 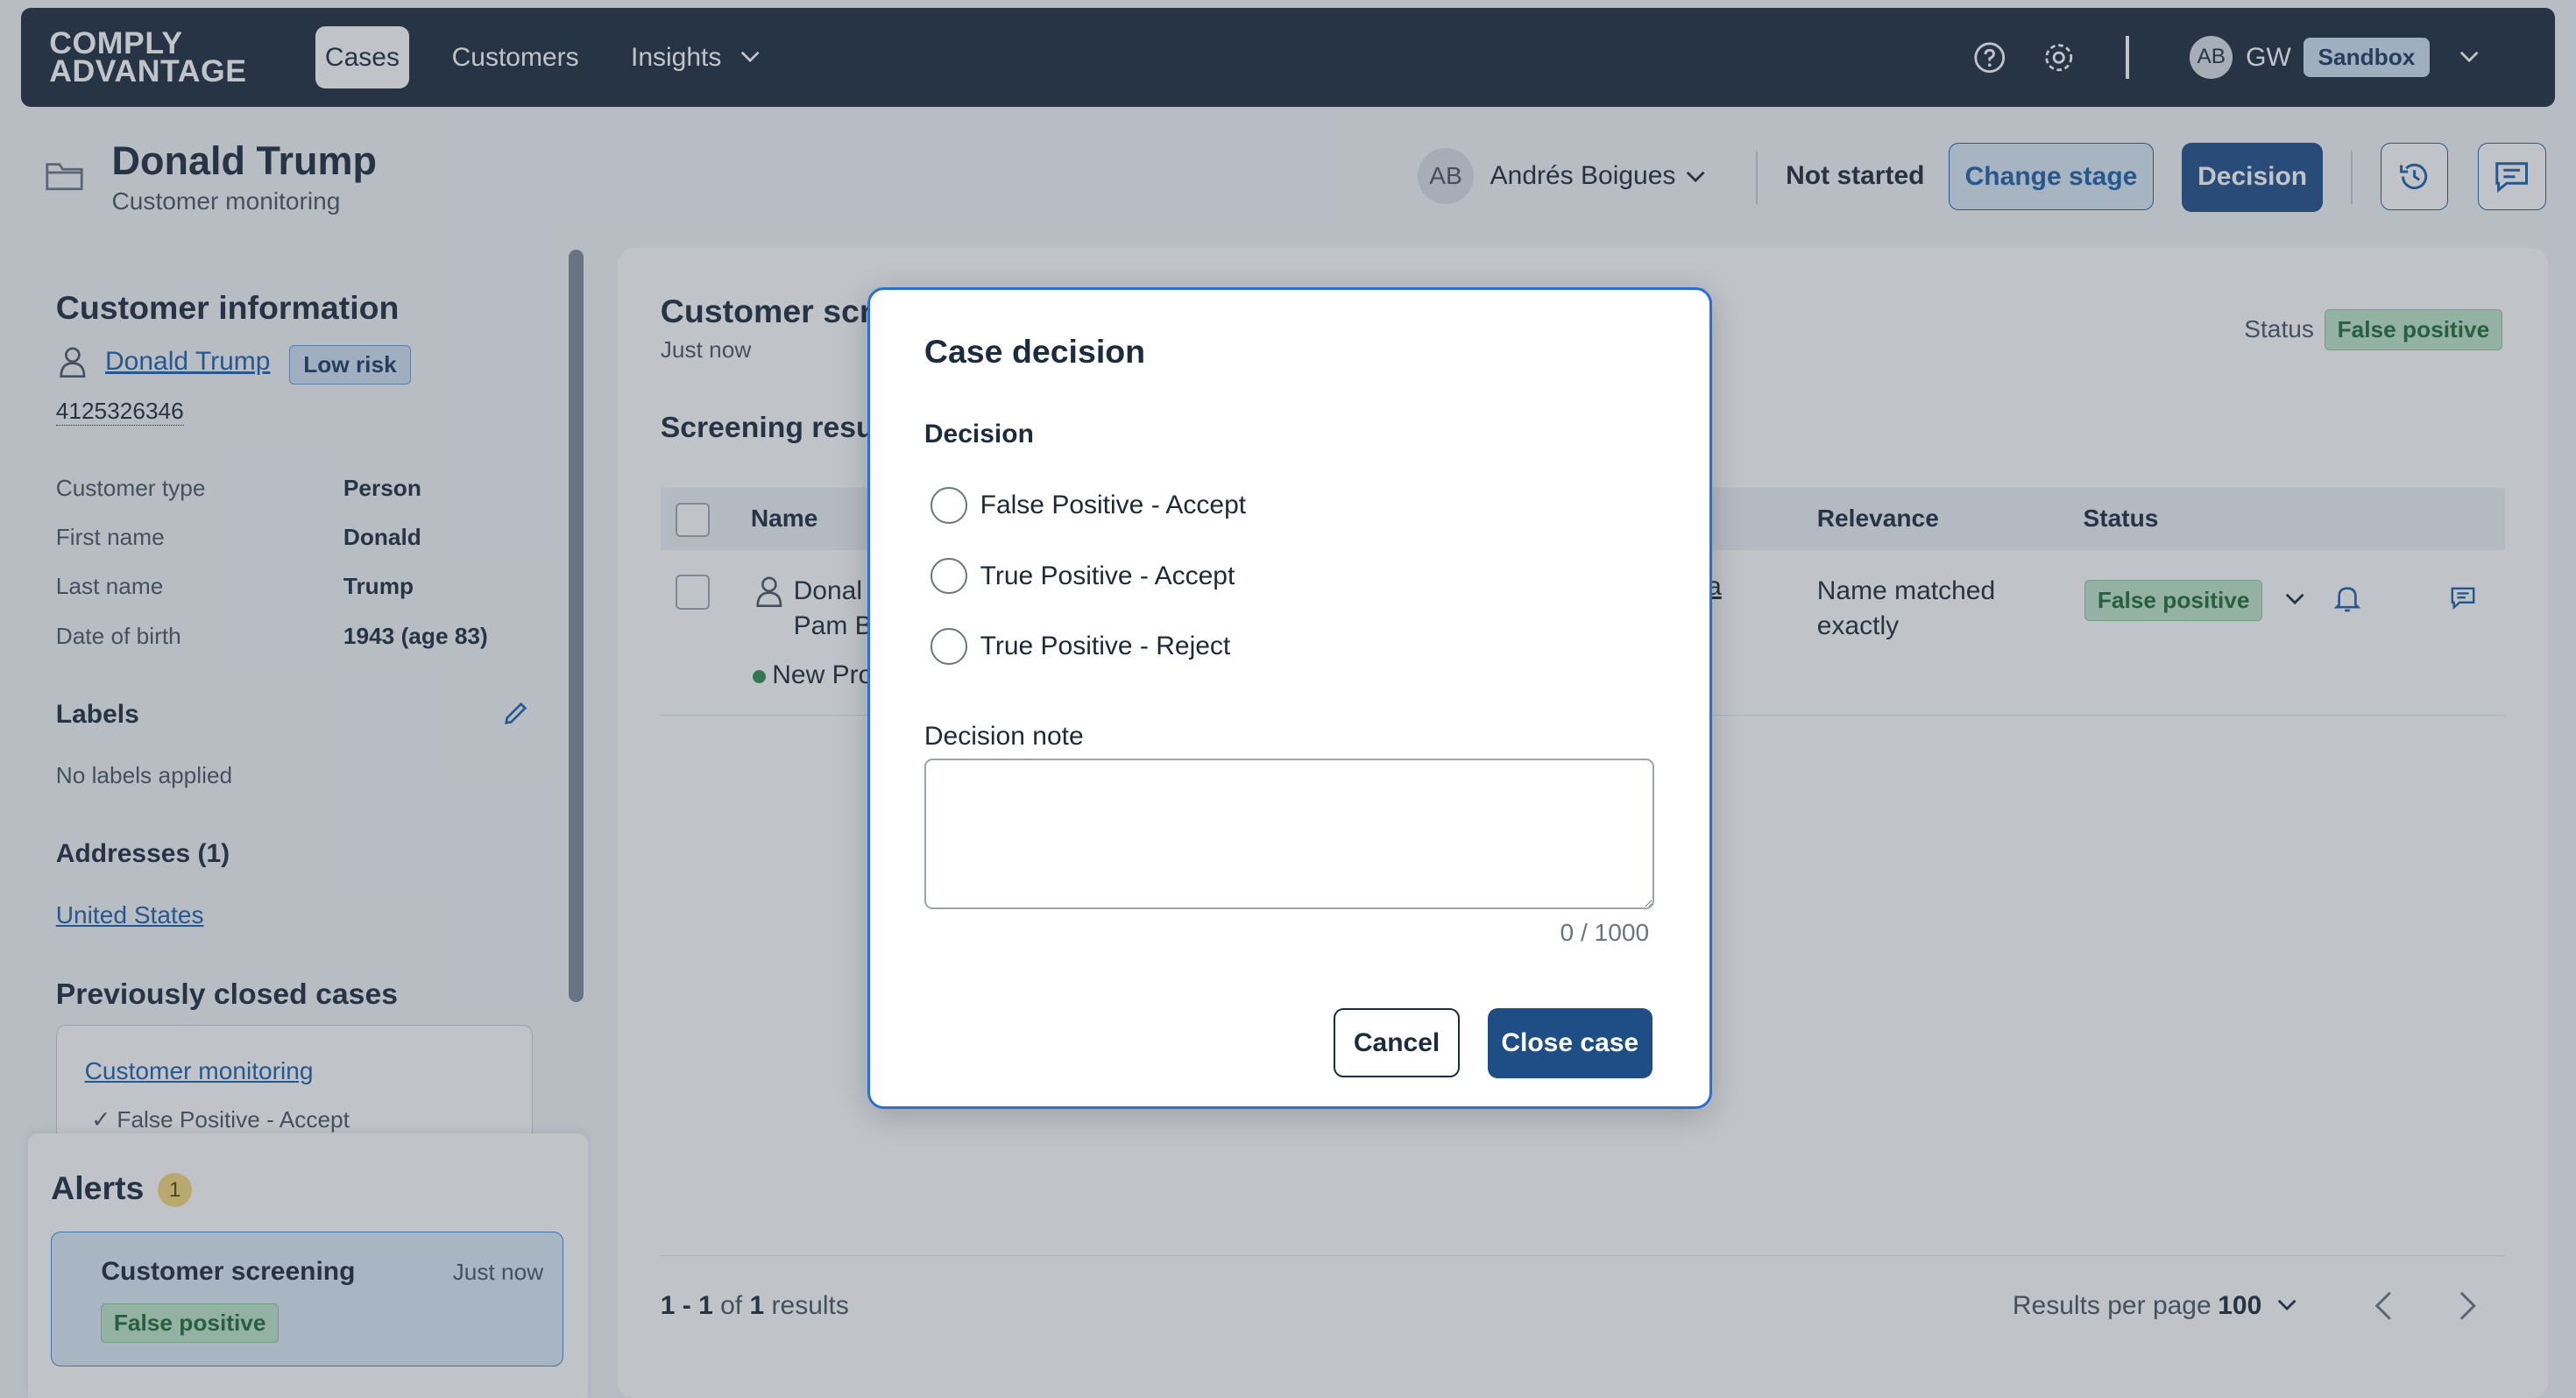 I want to click on modal-title: Case decision, so click(x=1035, y=351).